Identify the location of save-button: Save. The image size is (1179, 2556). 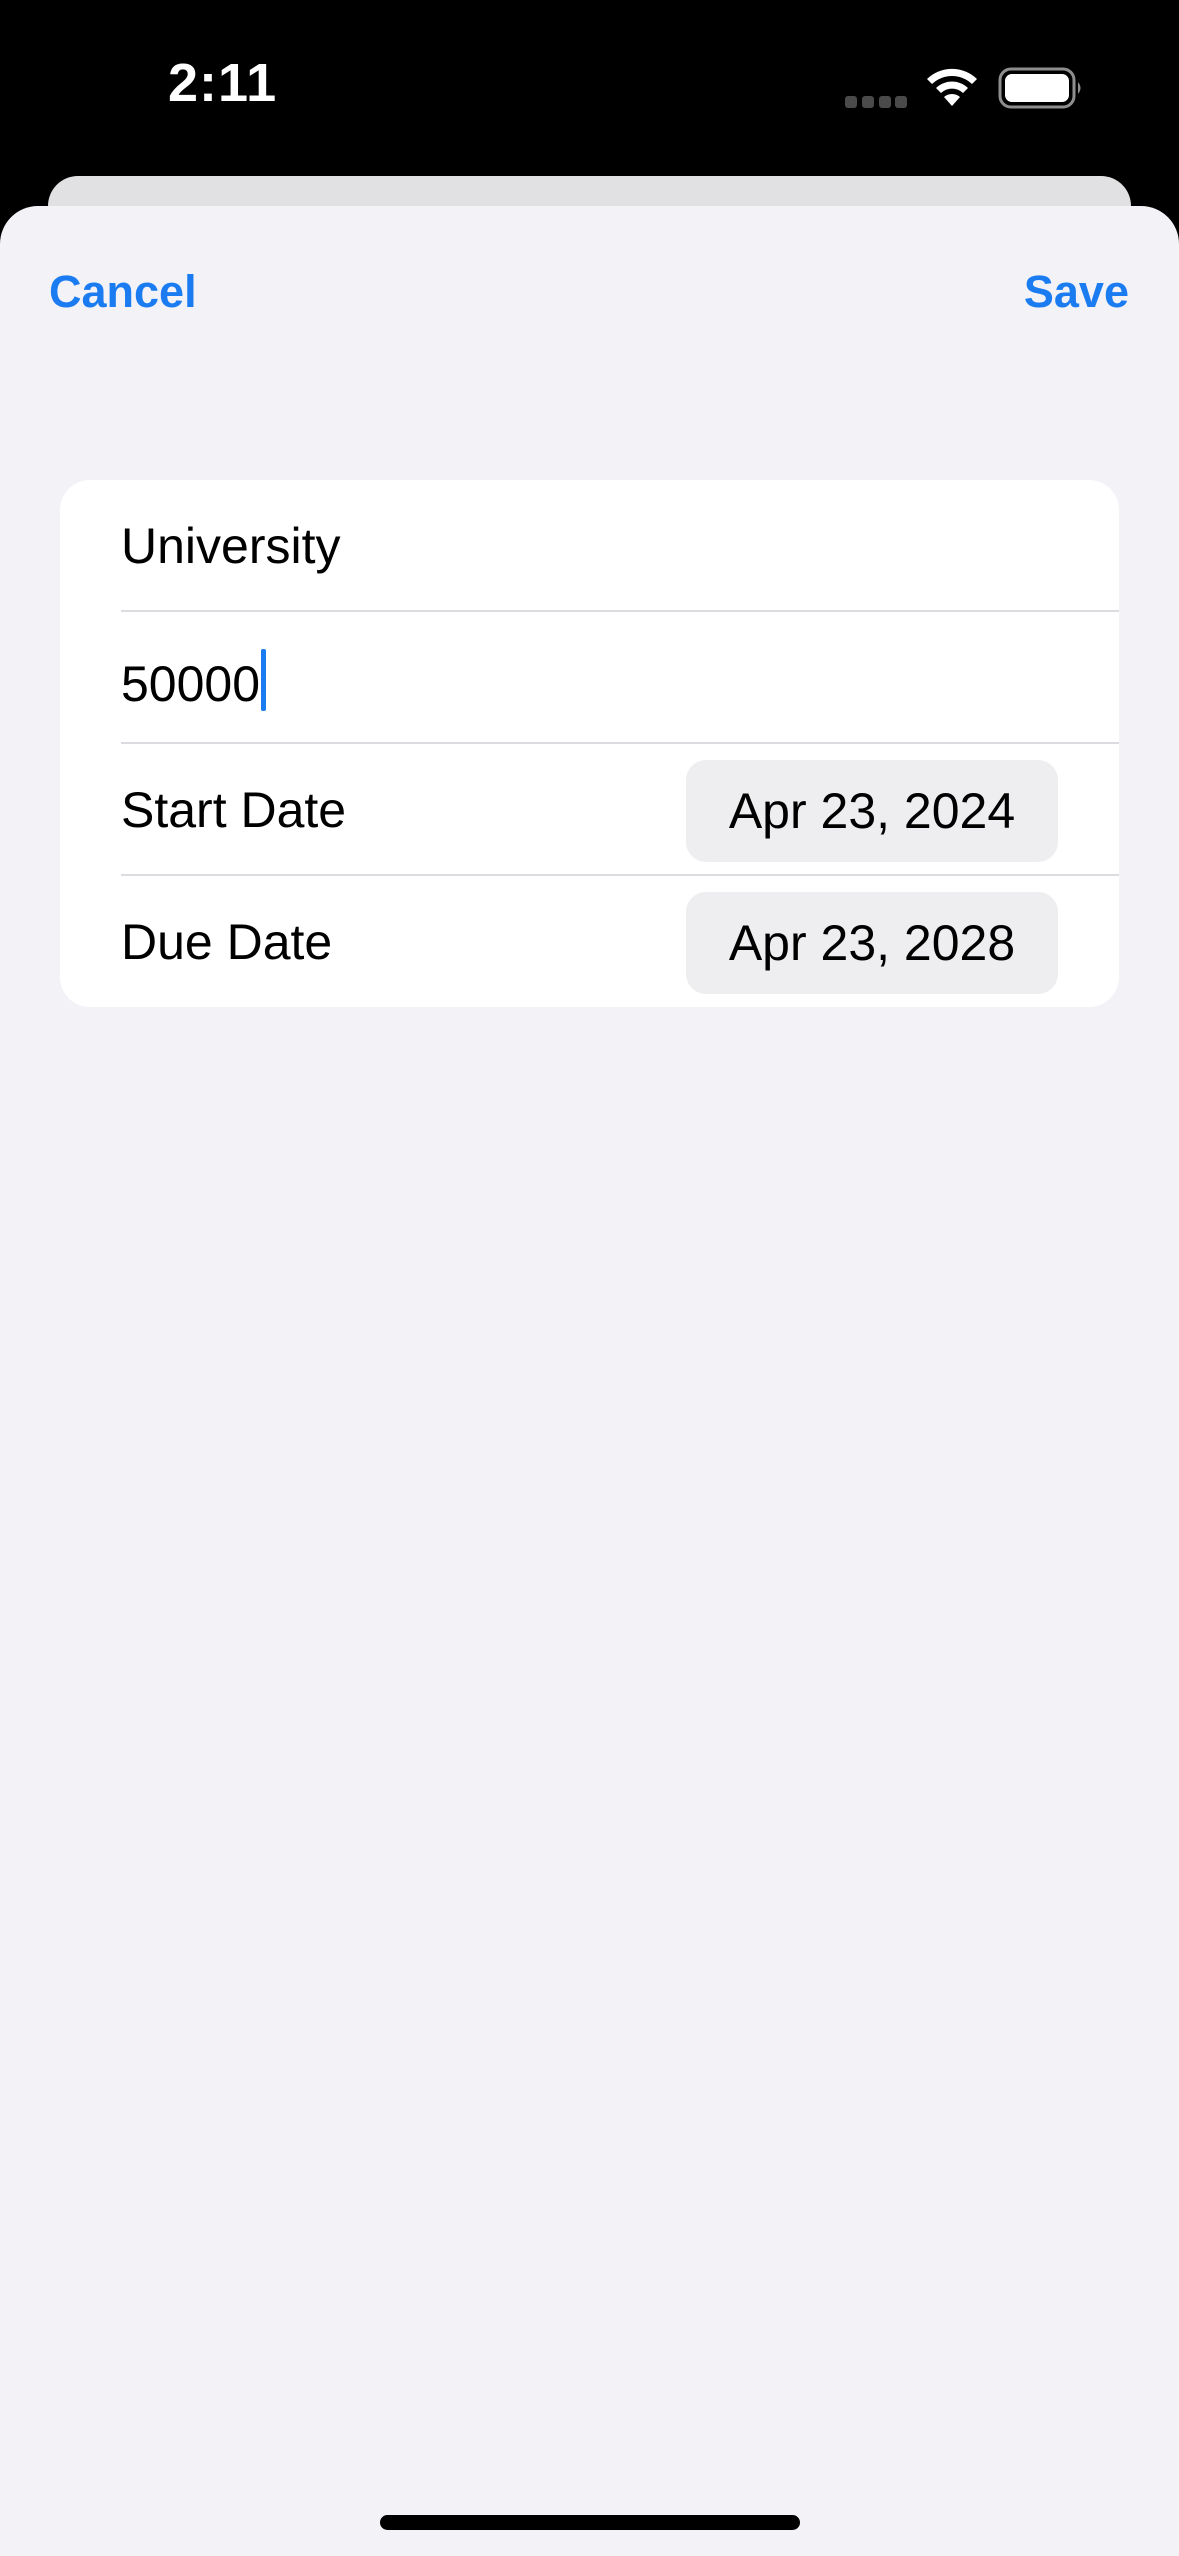
(1076, 292).